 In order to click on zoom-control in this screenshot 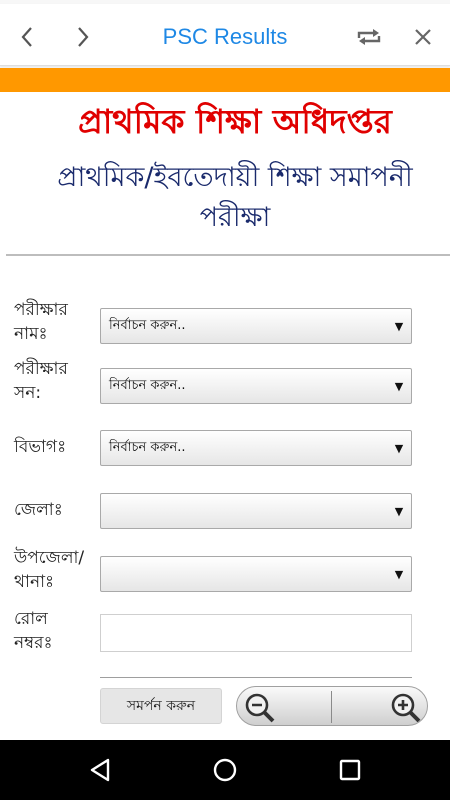, I will do `click(332, 706)`.